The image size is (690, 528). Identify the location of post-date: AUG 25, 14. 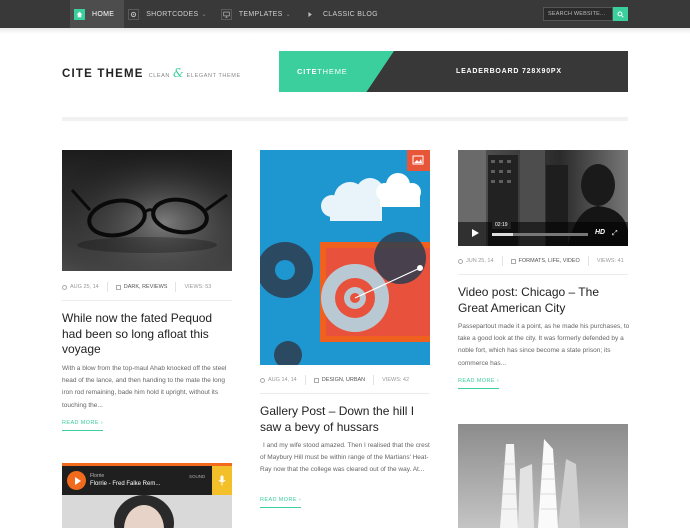
(84, 287).